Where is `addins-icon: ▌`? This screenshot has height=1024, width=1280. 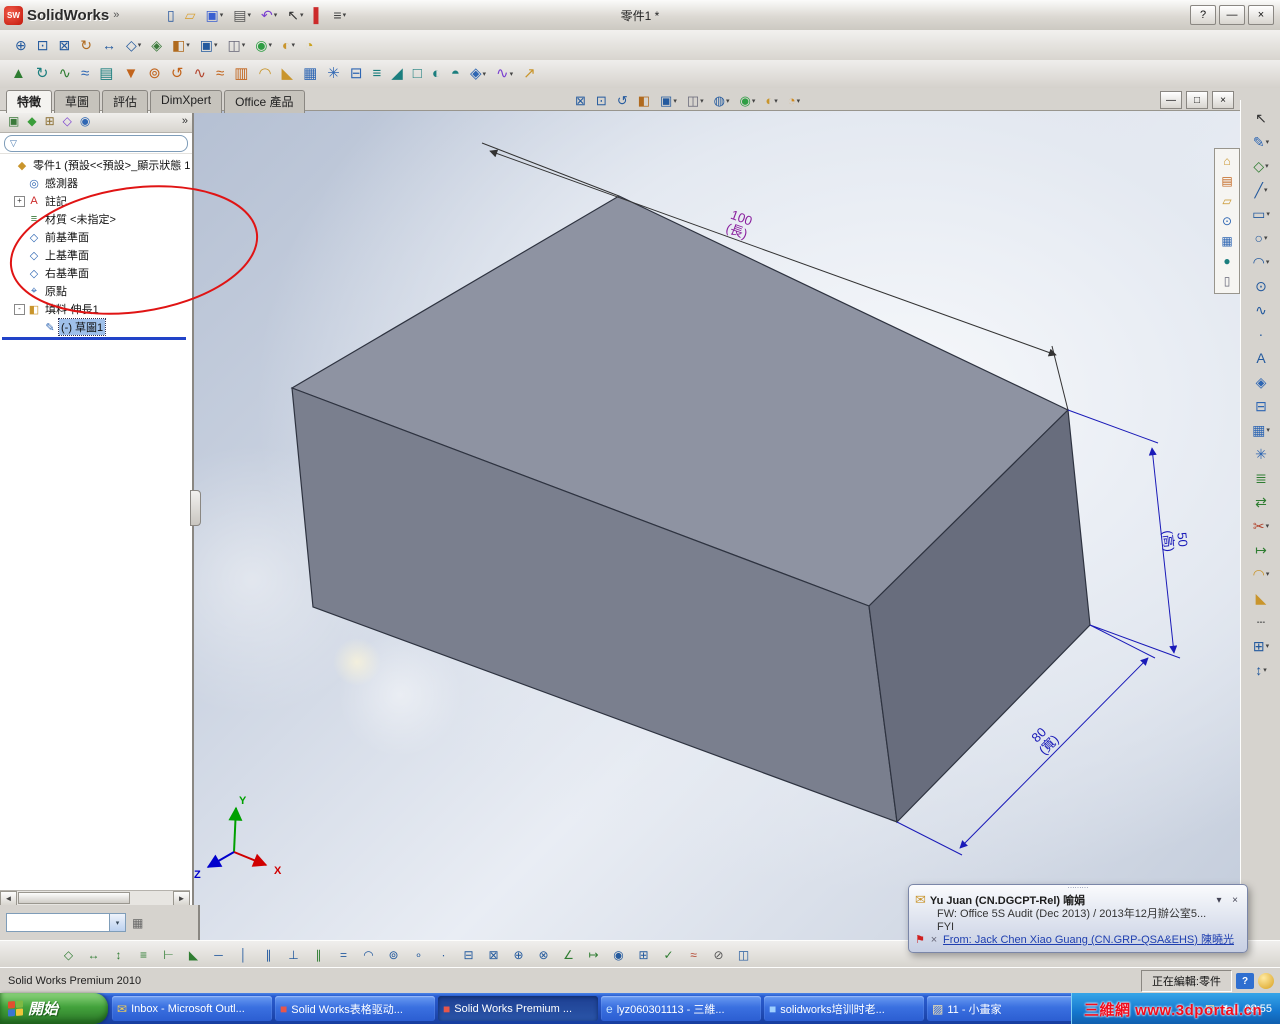
addins-icon: ▌ is located at coordinates (319, 15).